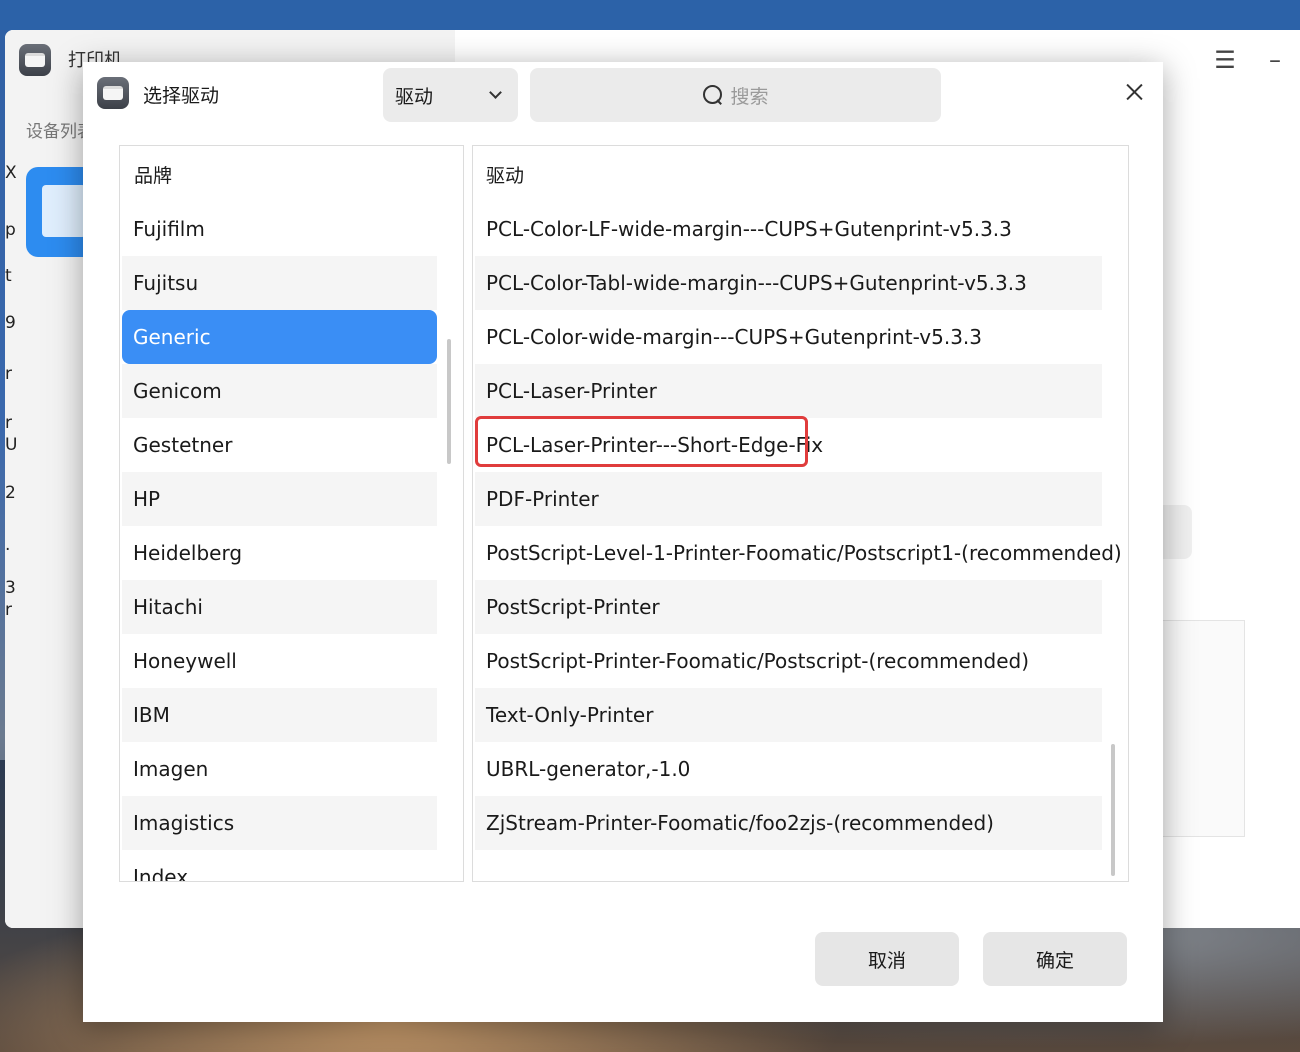 This screenshot has width=1300, height=1052. Describe the element at coordinates (10, 230) in the screenshot. I see `edge-fragment: p` at that location.